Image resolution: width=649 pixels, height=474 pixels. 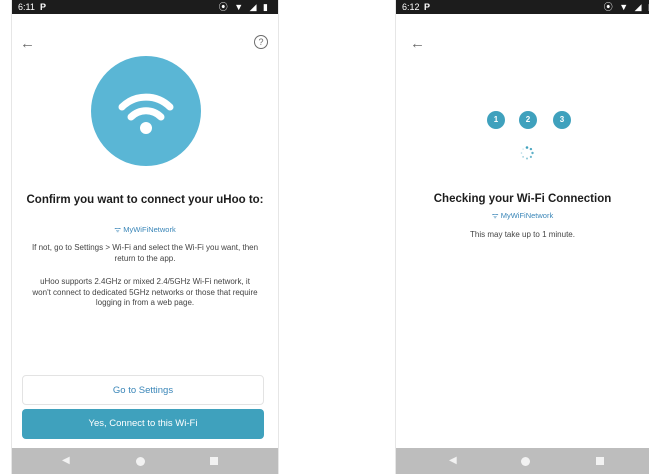 I want to click on help-icon: ?, so click(x=261, y=42).